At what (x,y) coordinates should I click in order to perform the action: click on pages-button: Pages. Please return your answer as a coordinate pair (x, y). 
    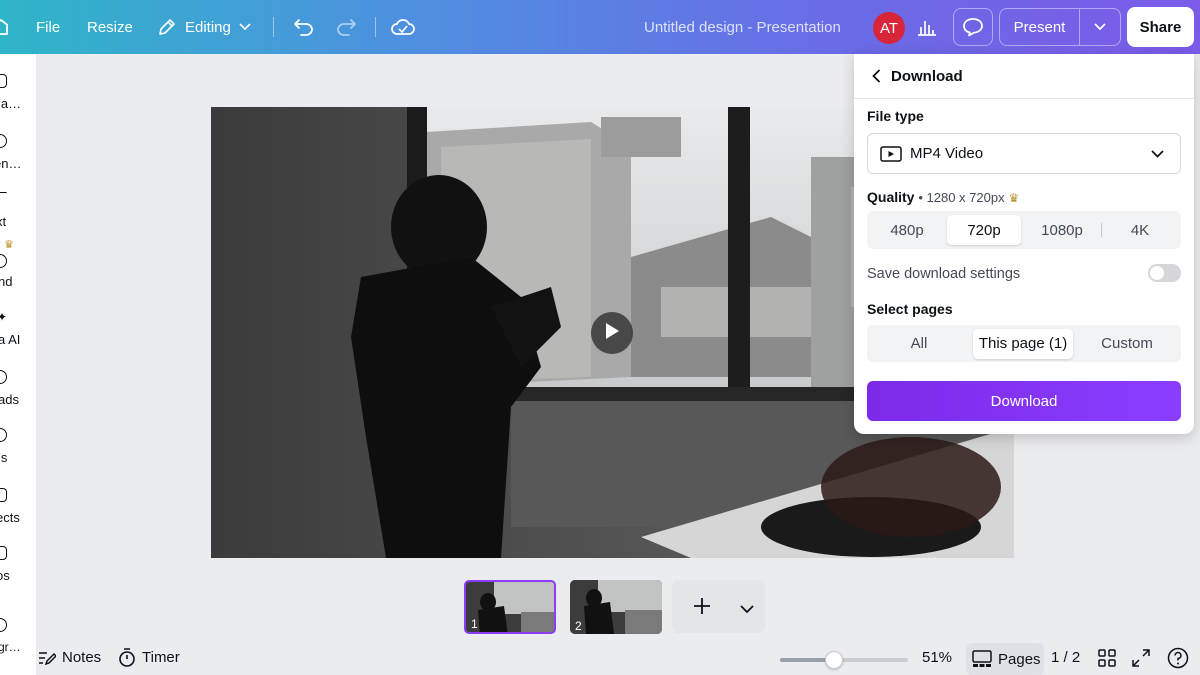
    Looking at the image, I should click on (1005, 659).